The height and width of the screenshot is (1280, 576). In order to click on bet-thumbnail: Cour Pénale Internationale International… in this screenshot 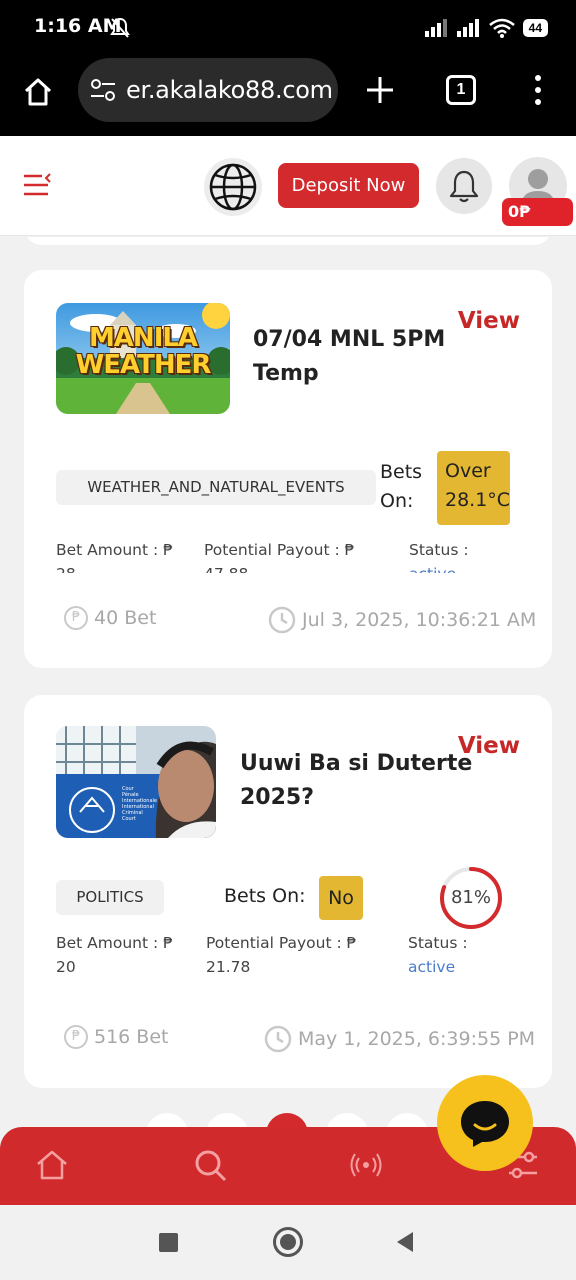, I will do `click(136, 782)`.